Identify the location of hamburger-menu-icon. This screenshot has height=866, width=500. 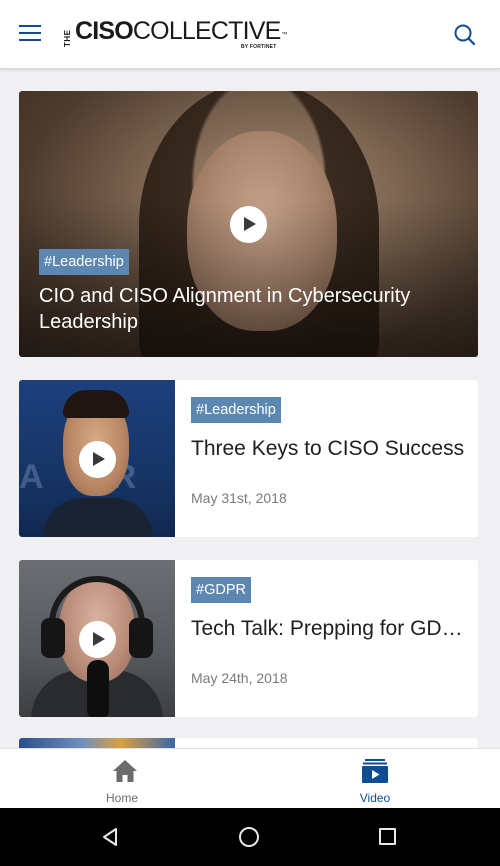
(30, 34).